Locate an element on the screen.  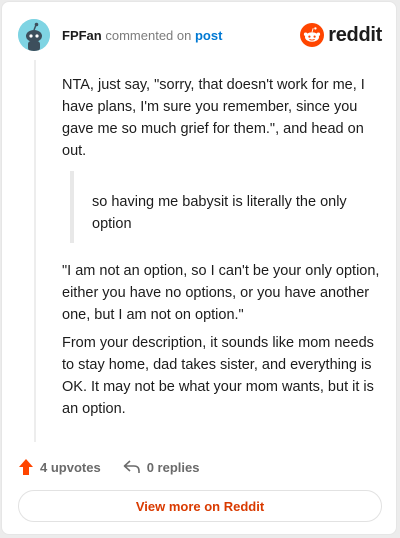
snoo-avatar-icon is located at coordinates (34, 35).